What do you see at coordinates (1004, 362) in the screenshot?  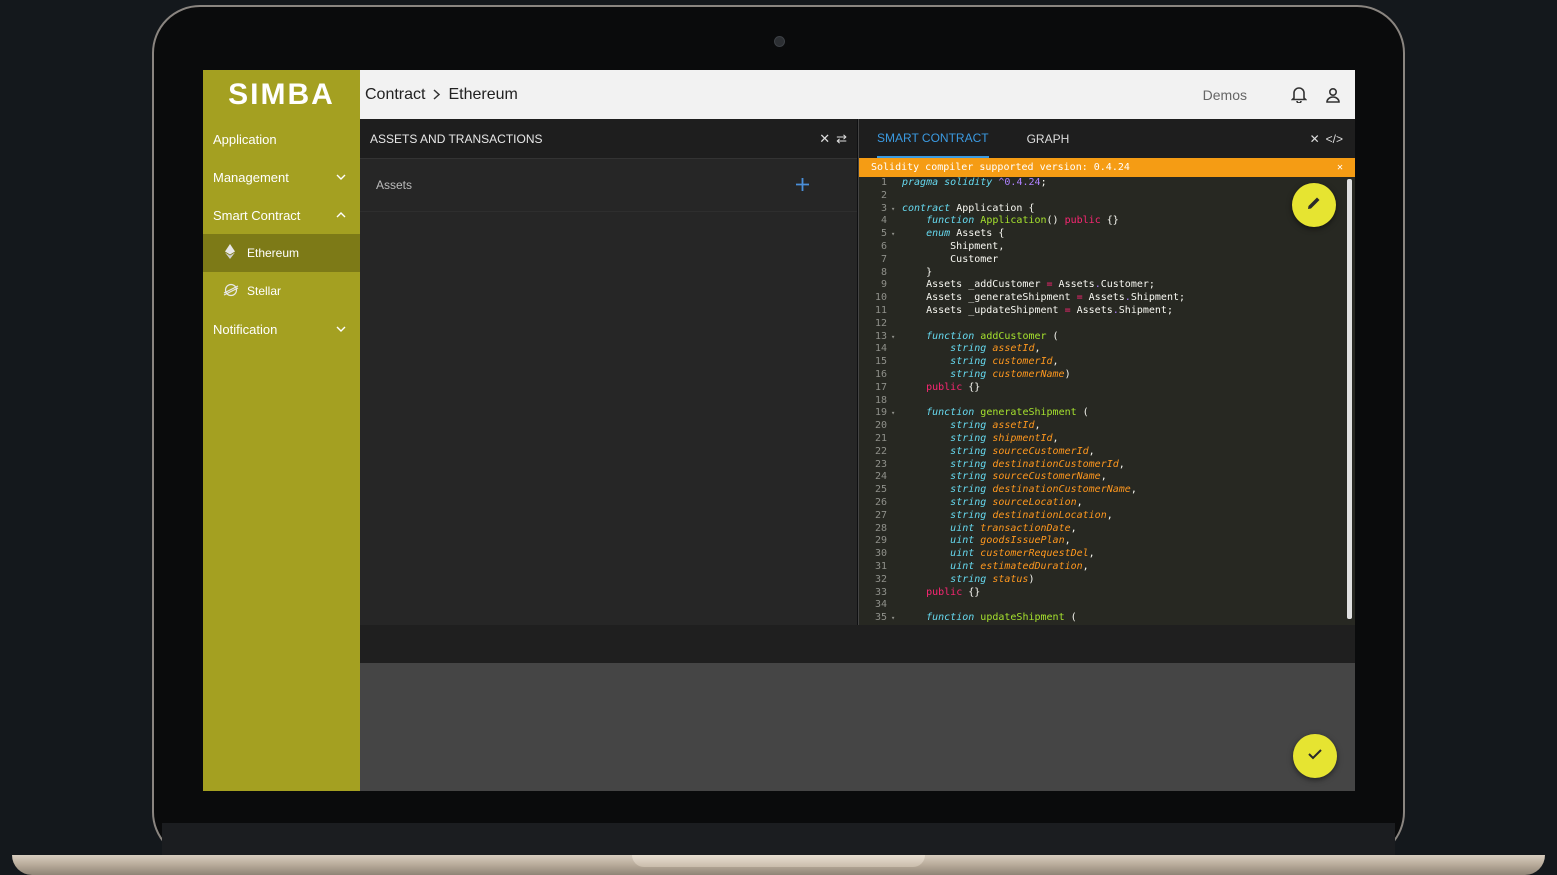 I see `code-text: string customerId,` at bounding box center [1004, 362].